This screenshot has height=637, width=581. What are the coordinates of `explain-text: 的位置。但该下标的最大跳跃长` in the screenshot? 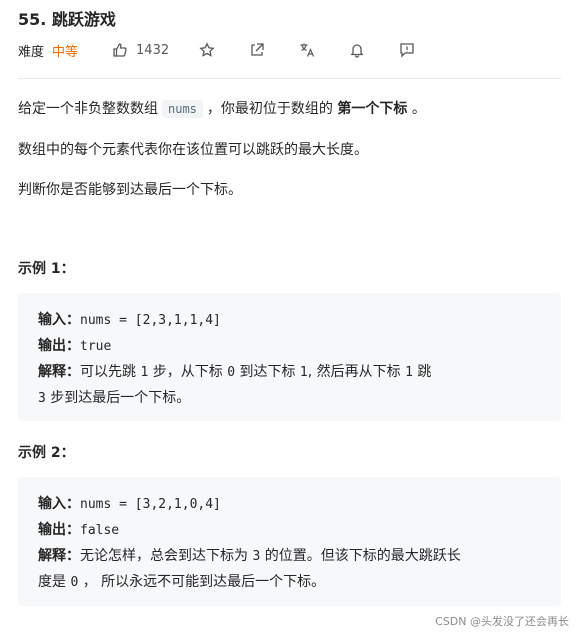 It's located at (362, 556).